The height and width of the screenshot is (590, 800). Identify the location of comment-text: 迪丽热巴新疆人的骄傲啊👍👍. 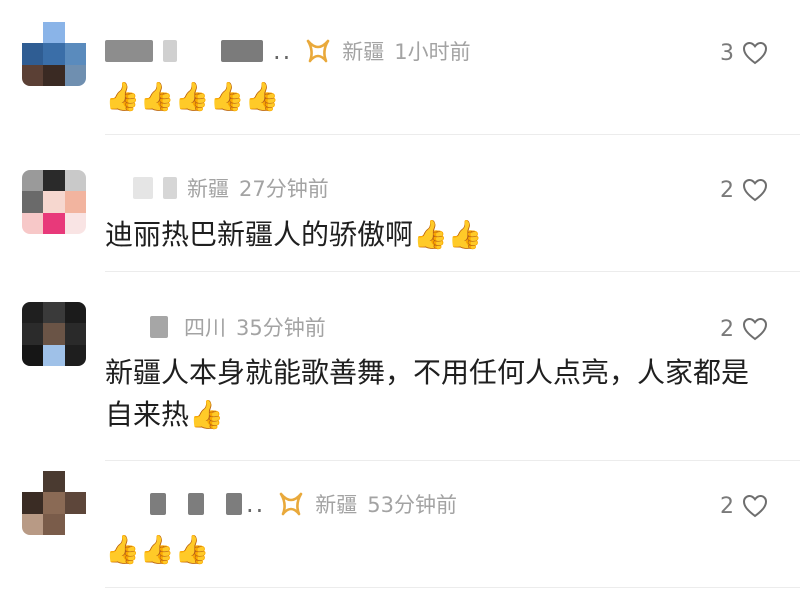
(294, 234).